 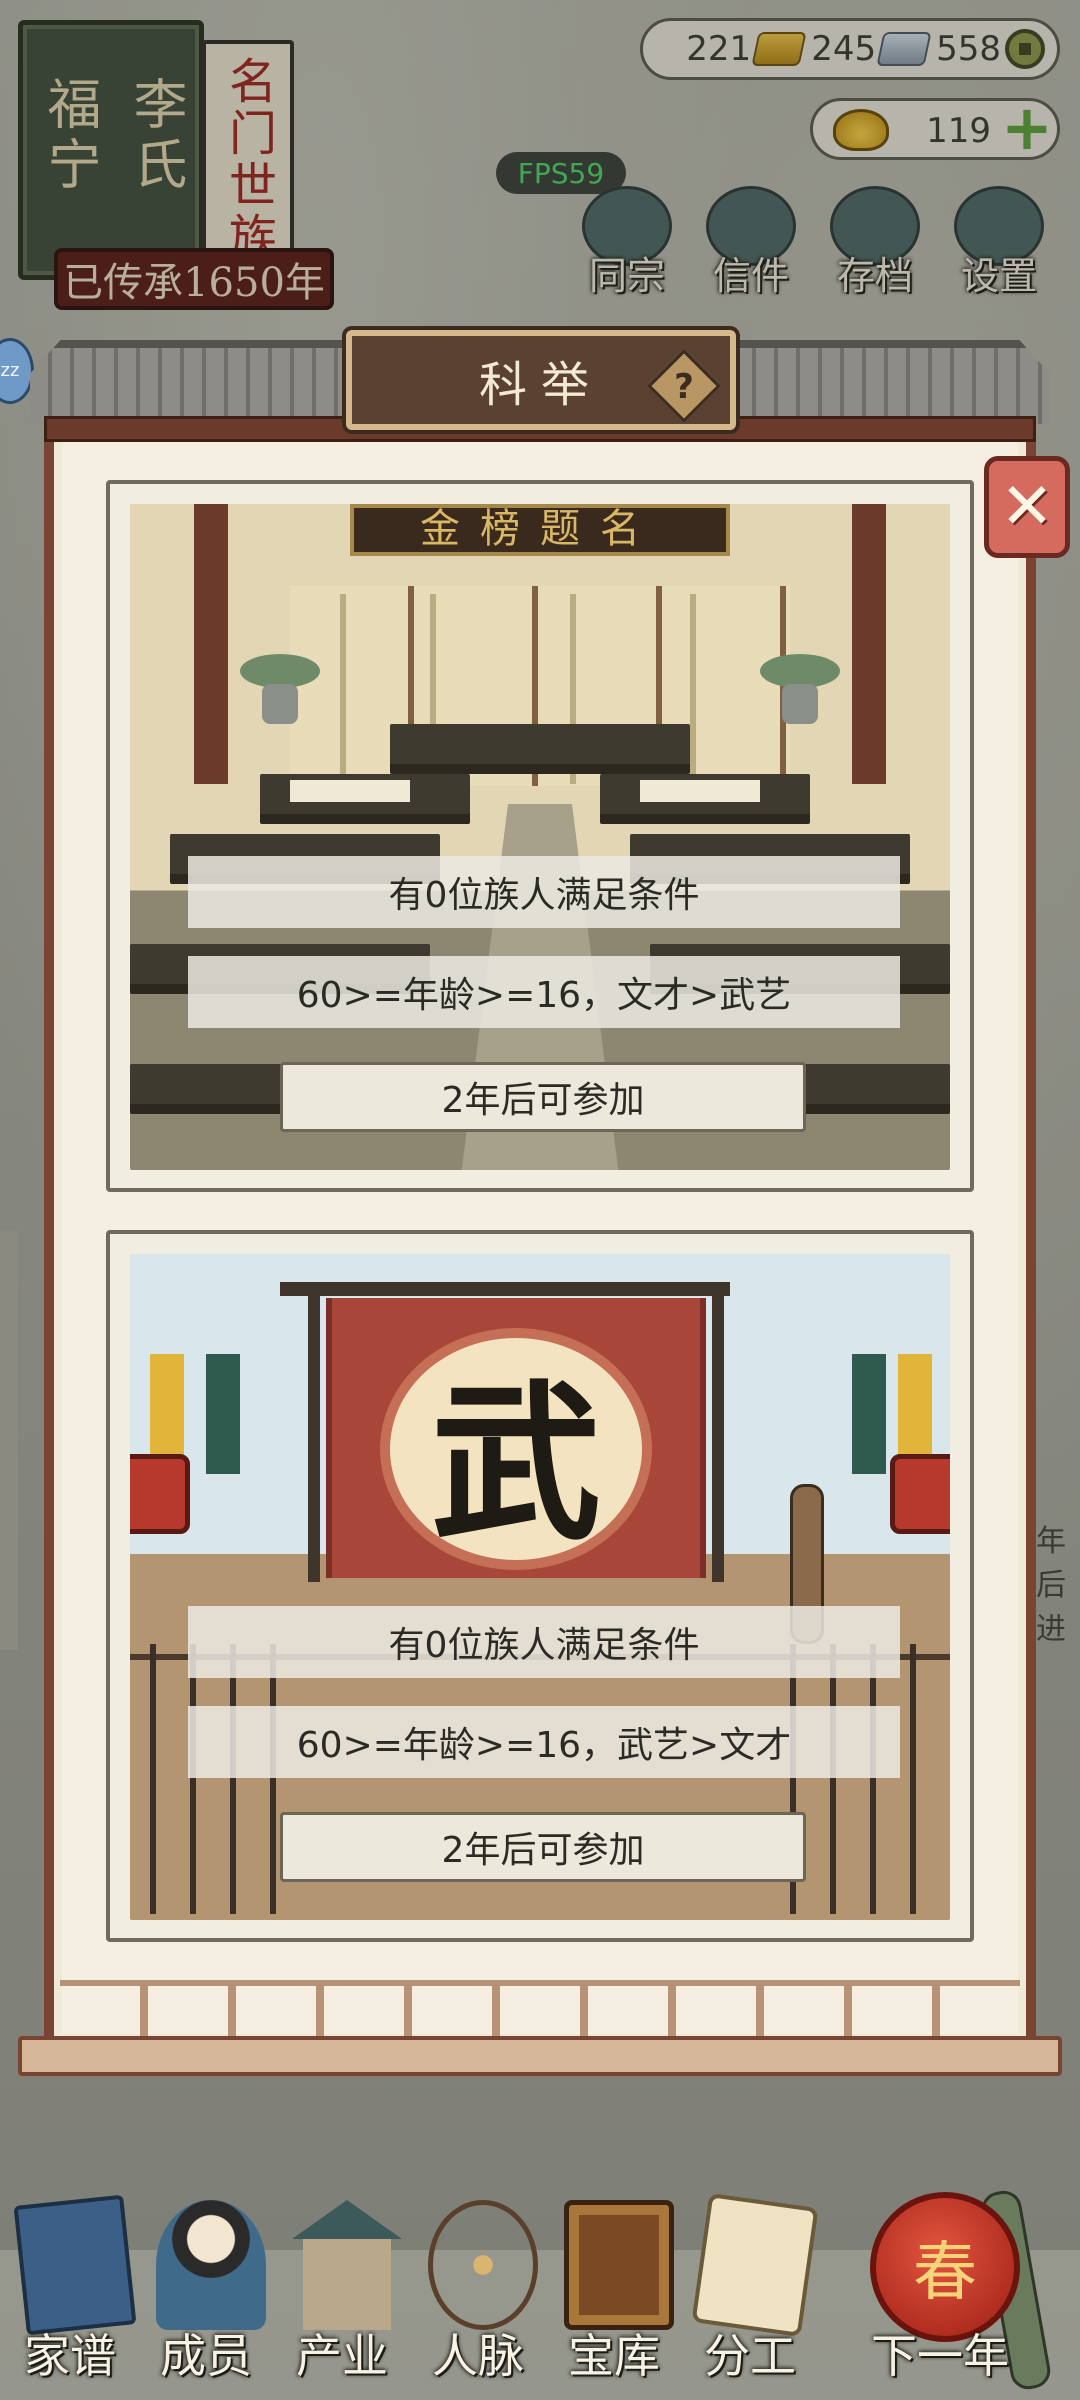 What do you see at coordinates (75, 2265) in the screenshot?
I see `genealogy-book-icon` at bounding box center [75, 2265].